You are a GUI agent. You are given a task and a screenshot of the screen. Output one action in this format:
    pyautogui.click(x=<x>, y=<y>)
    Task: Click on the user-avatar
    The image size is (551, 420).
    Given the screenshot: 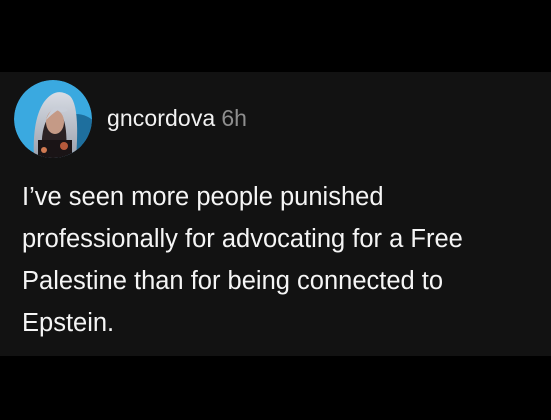 What is the action you would take?
    pyautogui.click(x=53, y=119)
    